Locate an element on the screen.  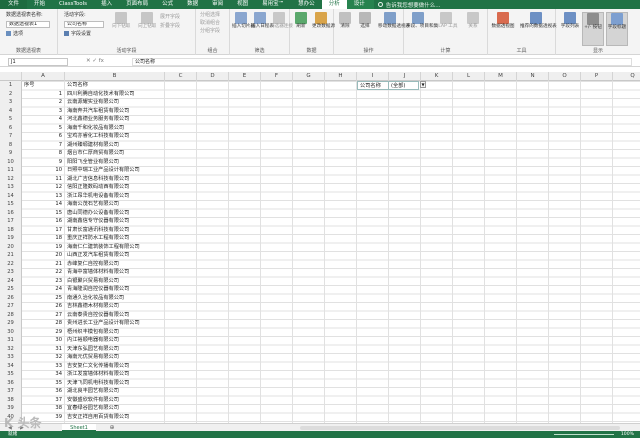
change-source-button: 更改数据源 is located at coordinates (323, 21).